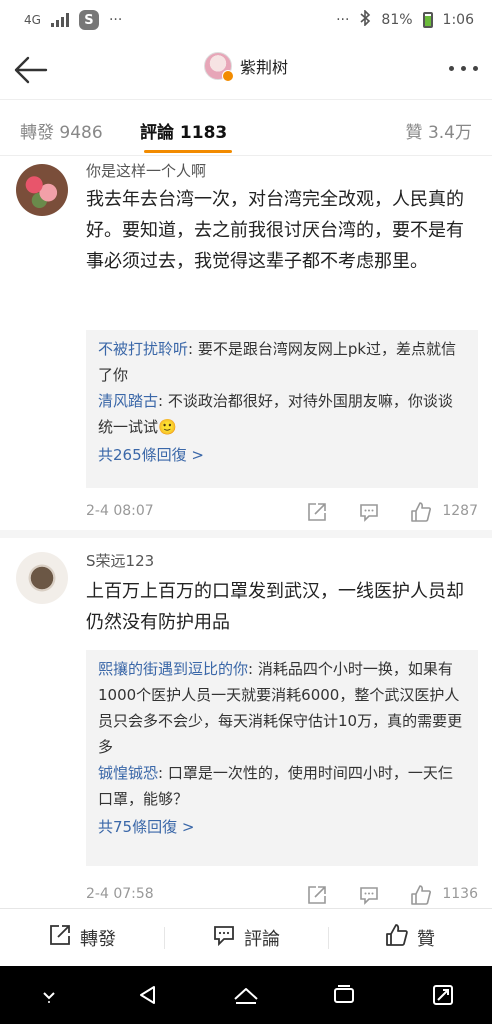 The height and width of the screenshot is (1024, 492). I want to click on comment-meta: 2-4 07:58 1136, so click(282, 895).